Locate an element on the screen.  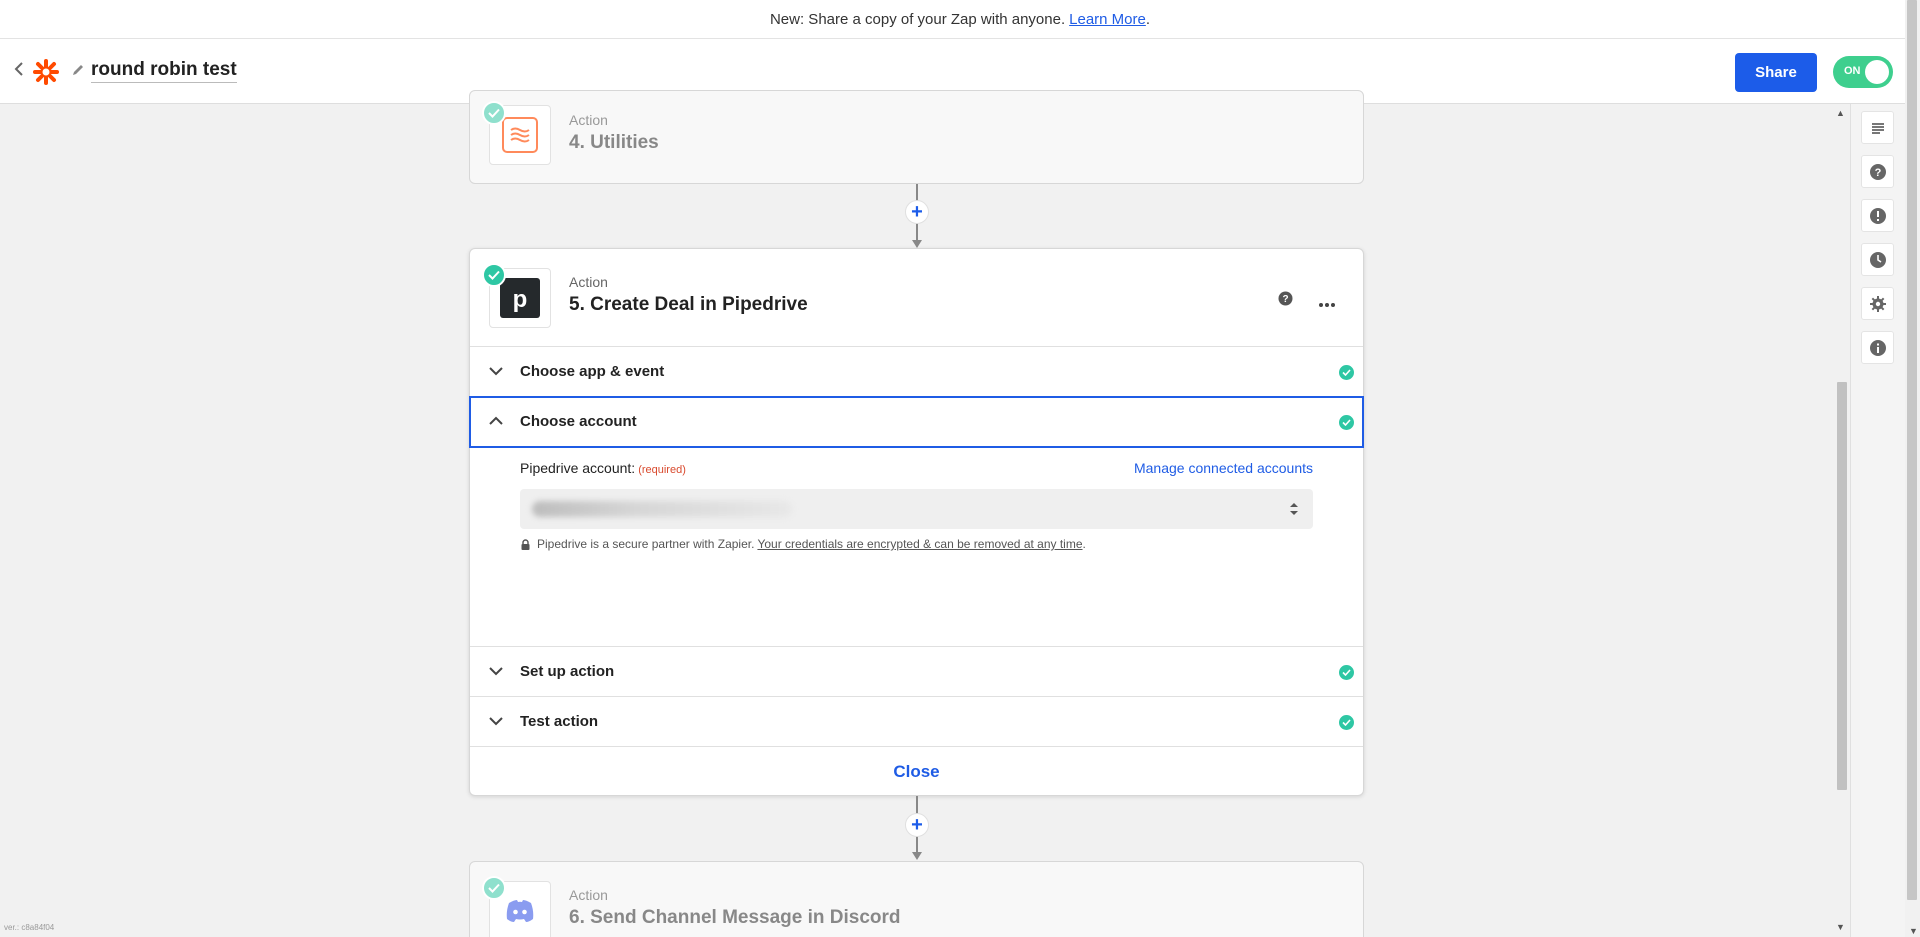
zap-on-toggle: ON is located at coordinates (1863, 72).